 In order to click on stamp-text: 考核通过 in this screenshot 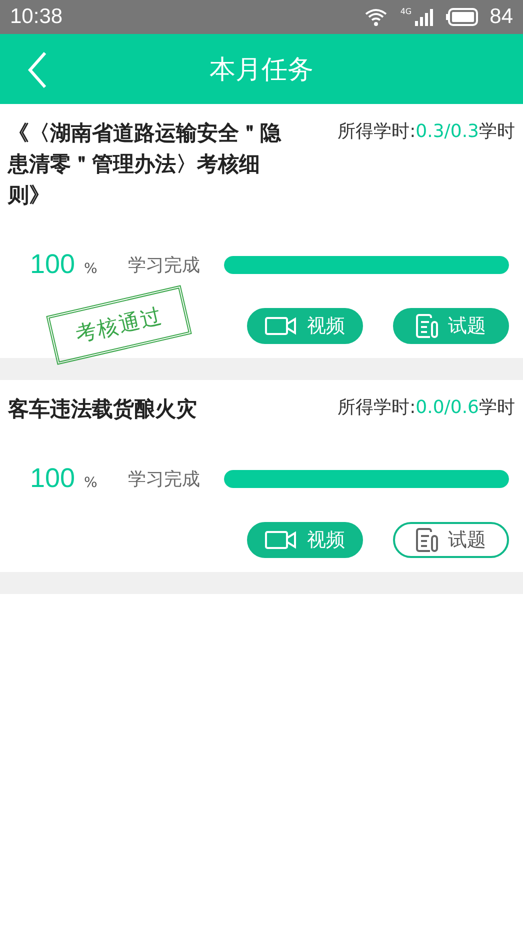, I will do `click(119, 325)`.